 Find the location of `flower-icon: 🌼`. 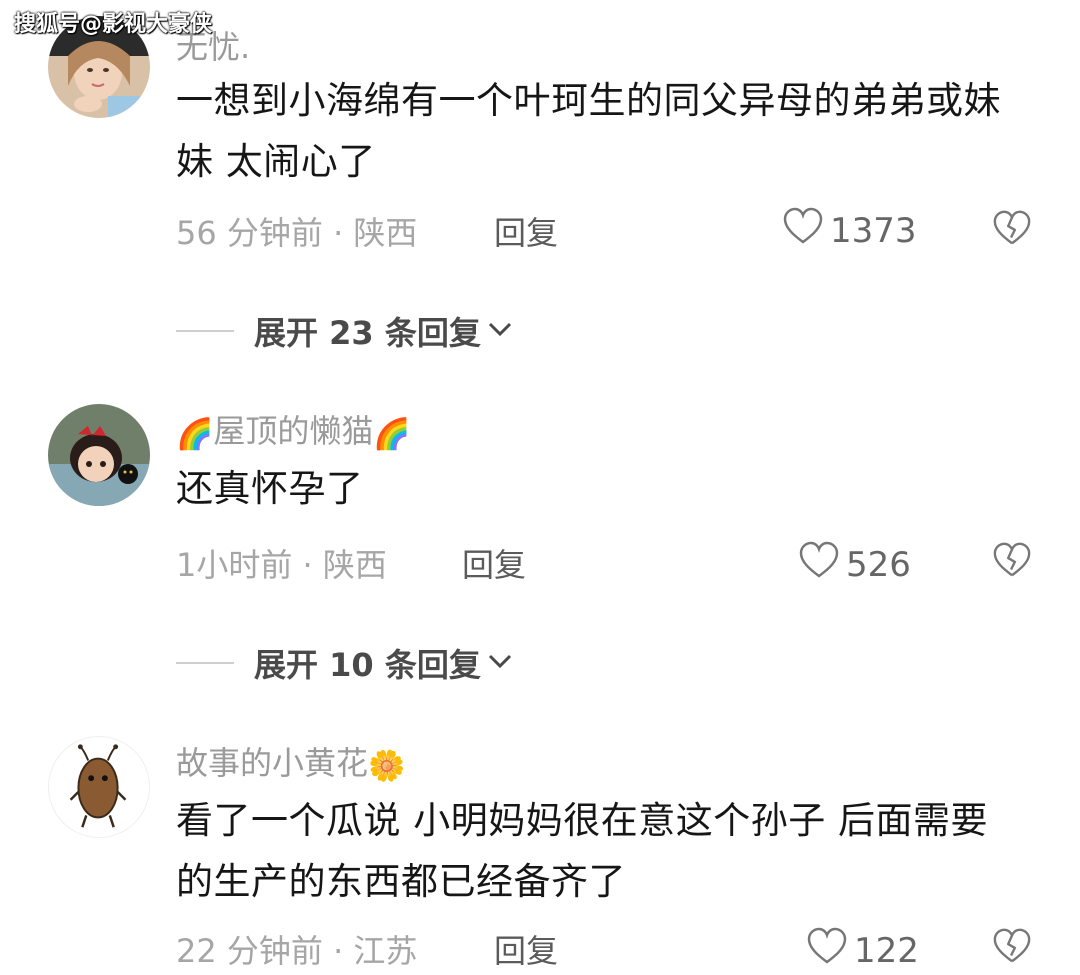

flower-icon: 🌼 is located at coordinates (387, 766).